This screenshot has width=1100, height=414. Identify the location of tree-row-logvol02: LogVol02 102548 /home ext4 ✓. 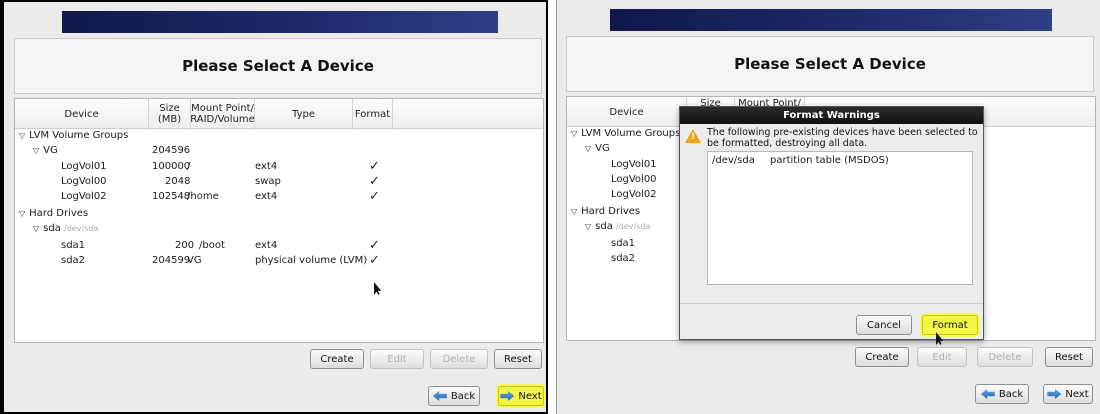
(275, 196).